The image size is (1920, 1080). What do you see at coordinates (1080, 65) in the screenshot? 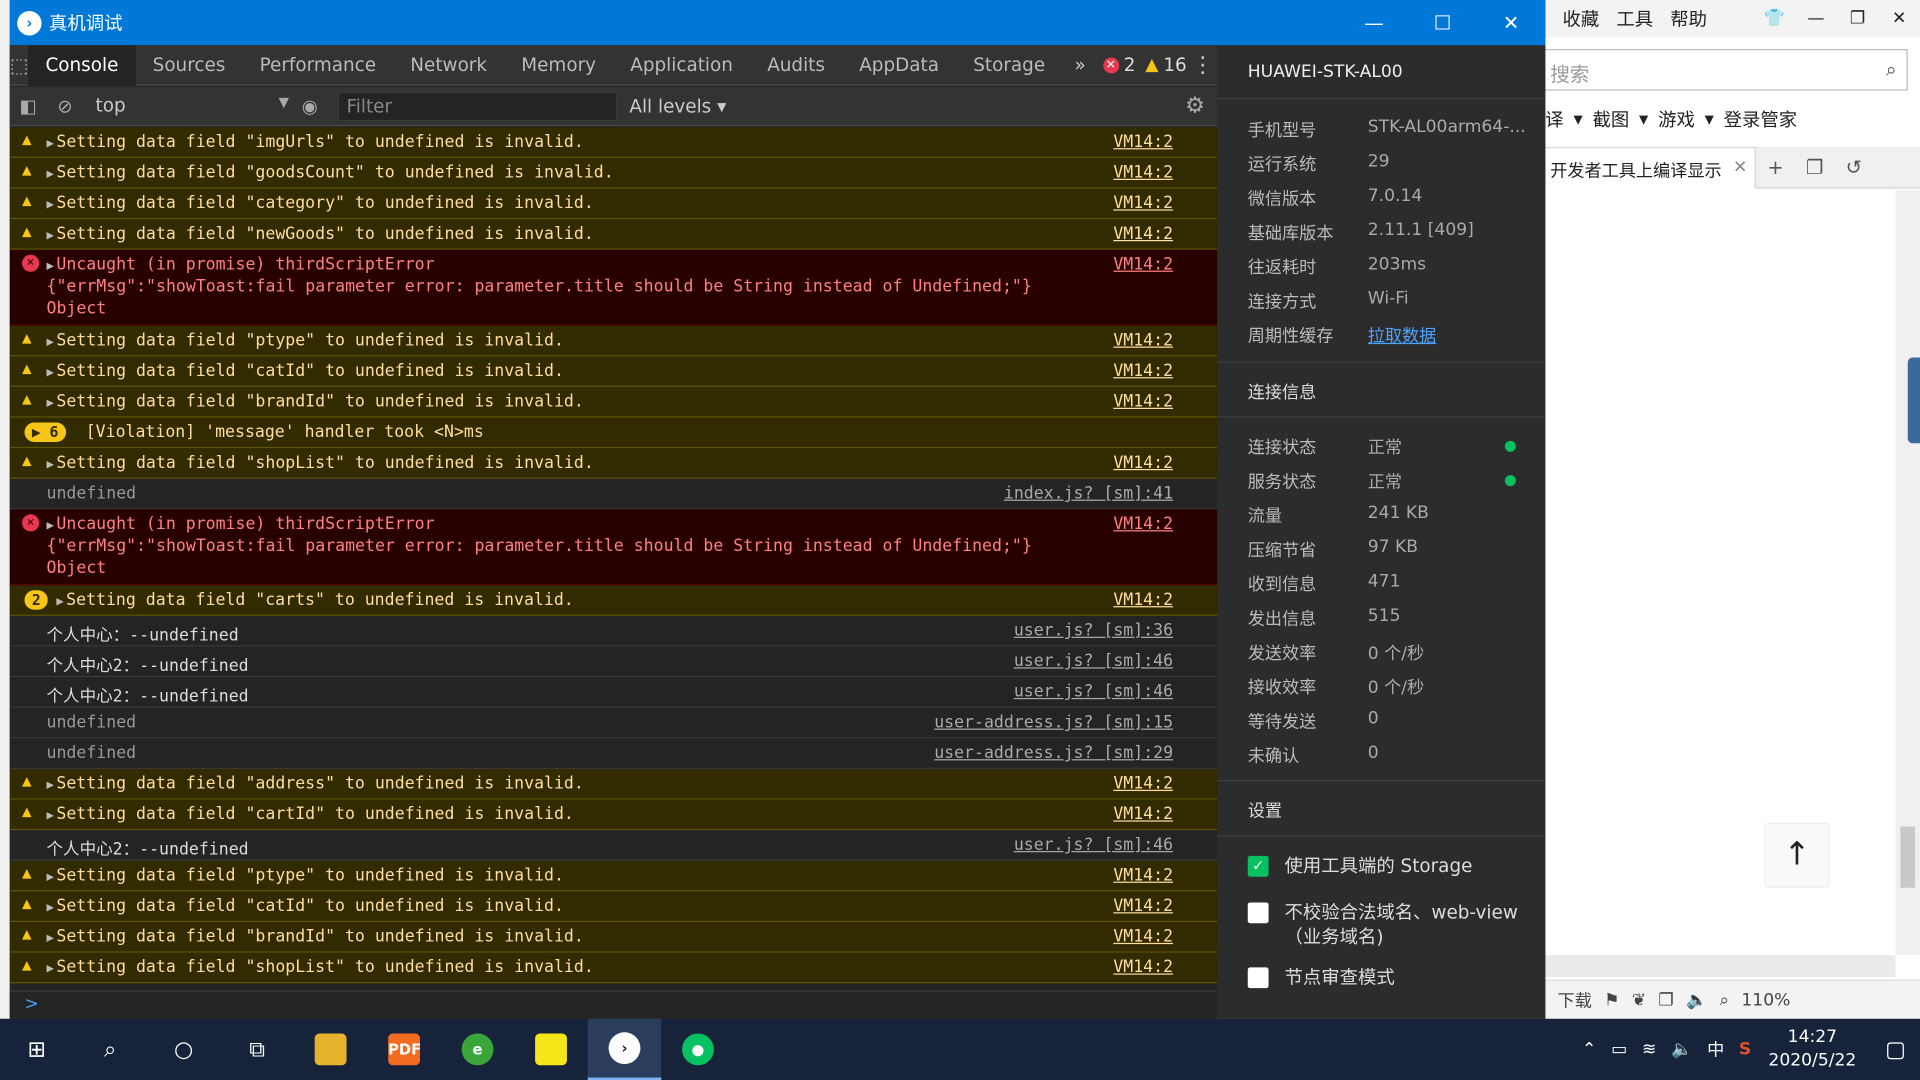
I see `more-tabs-button: »` at bounding box center [1080, 65].